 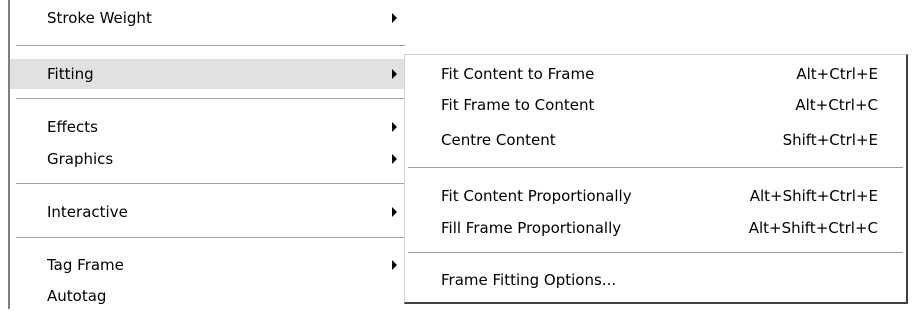 What do you see at coordinates (209, 18) in the screenshot?
I see `menu-item-stroke-weight: Stroke Weight` at bounding box center [209, 18].